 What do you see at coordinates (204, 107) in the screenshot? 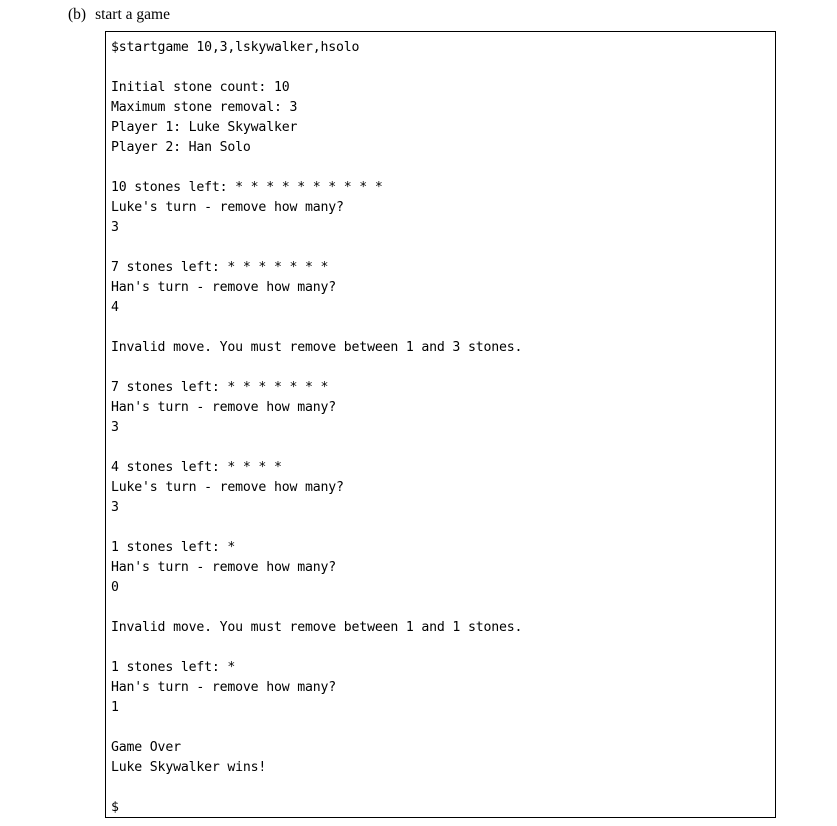
I see `terminal-line: Maximum stone removal: 3` at bounding box center [204, 107].